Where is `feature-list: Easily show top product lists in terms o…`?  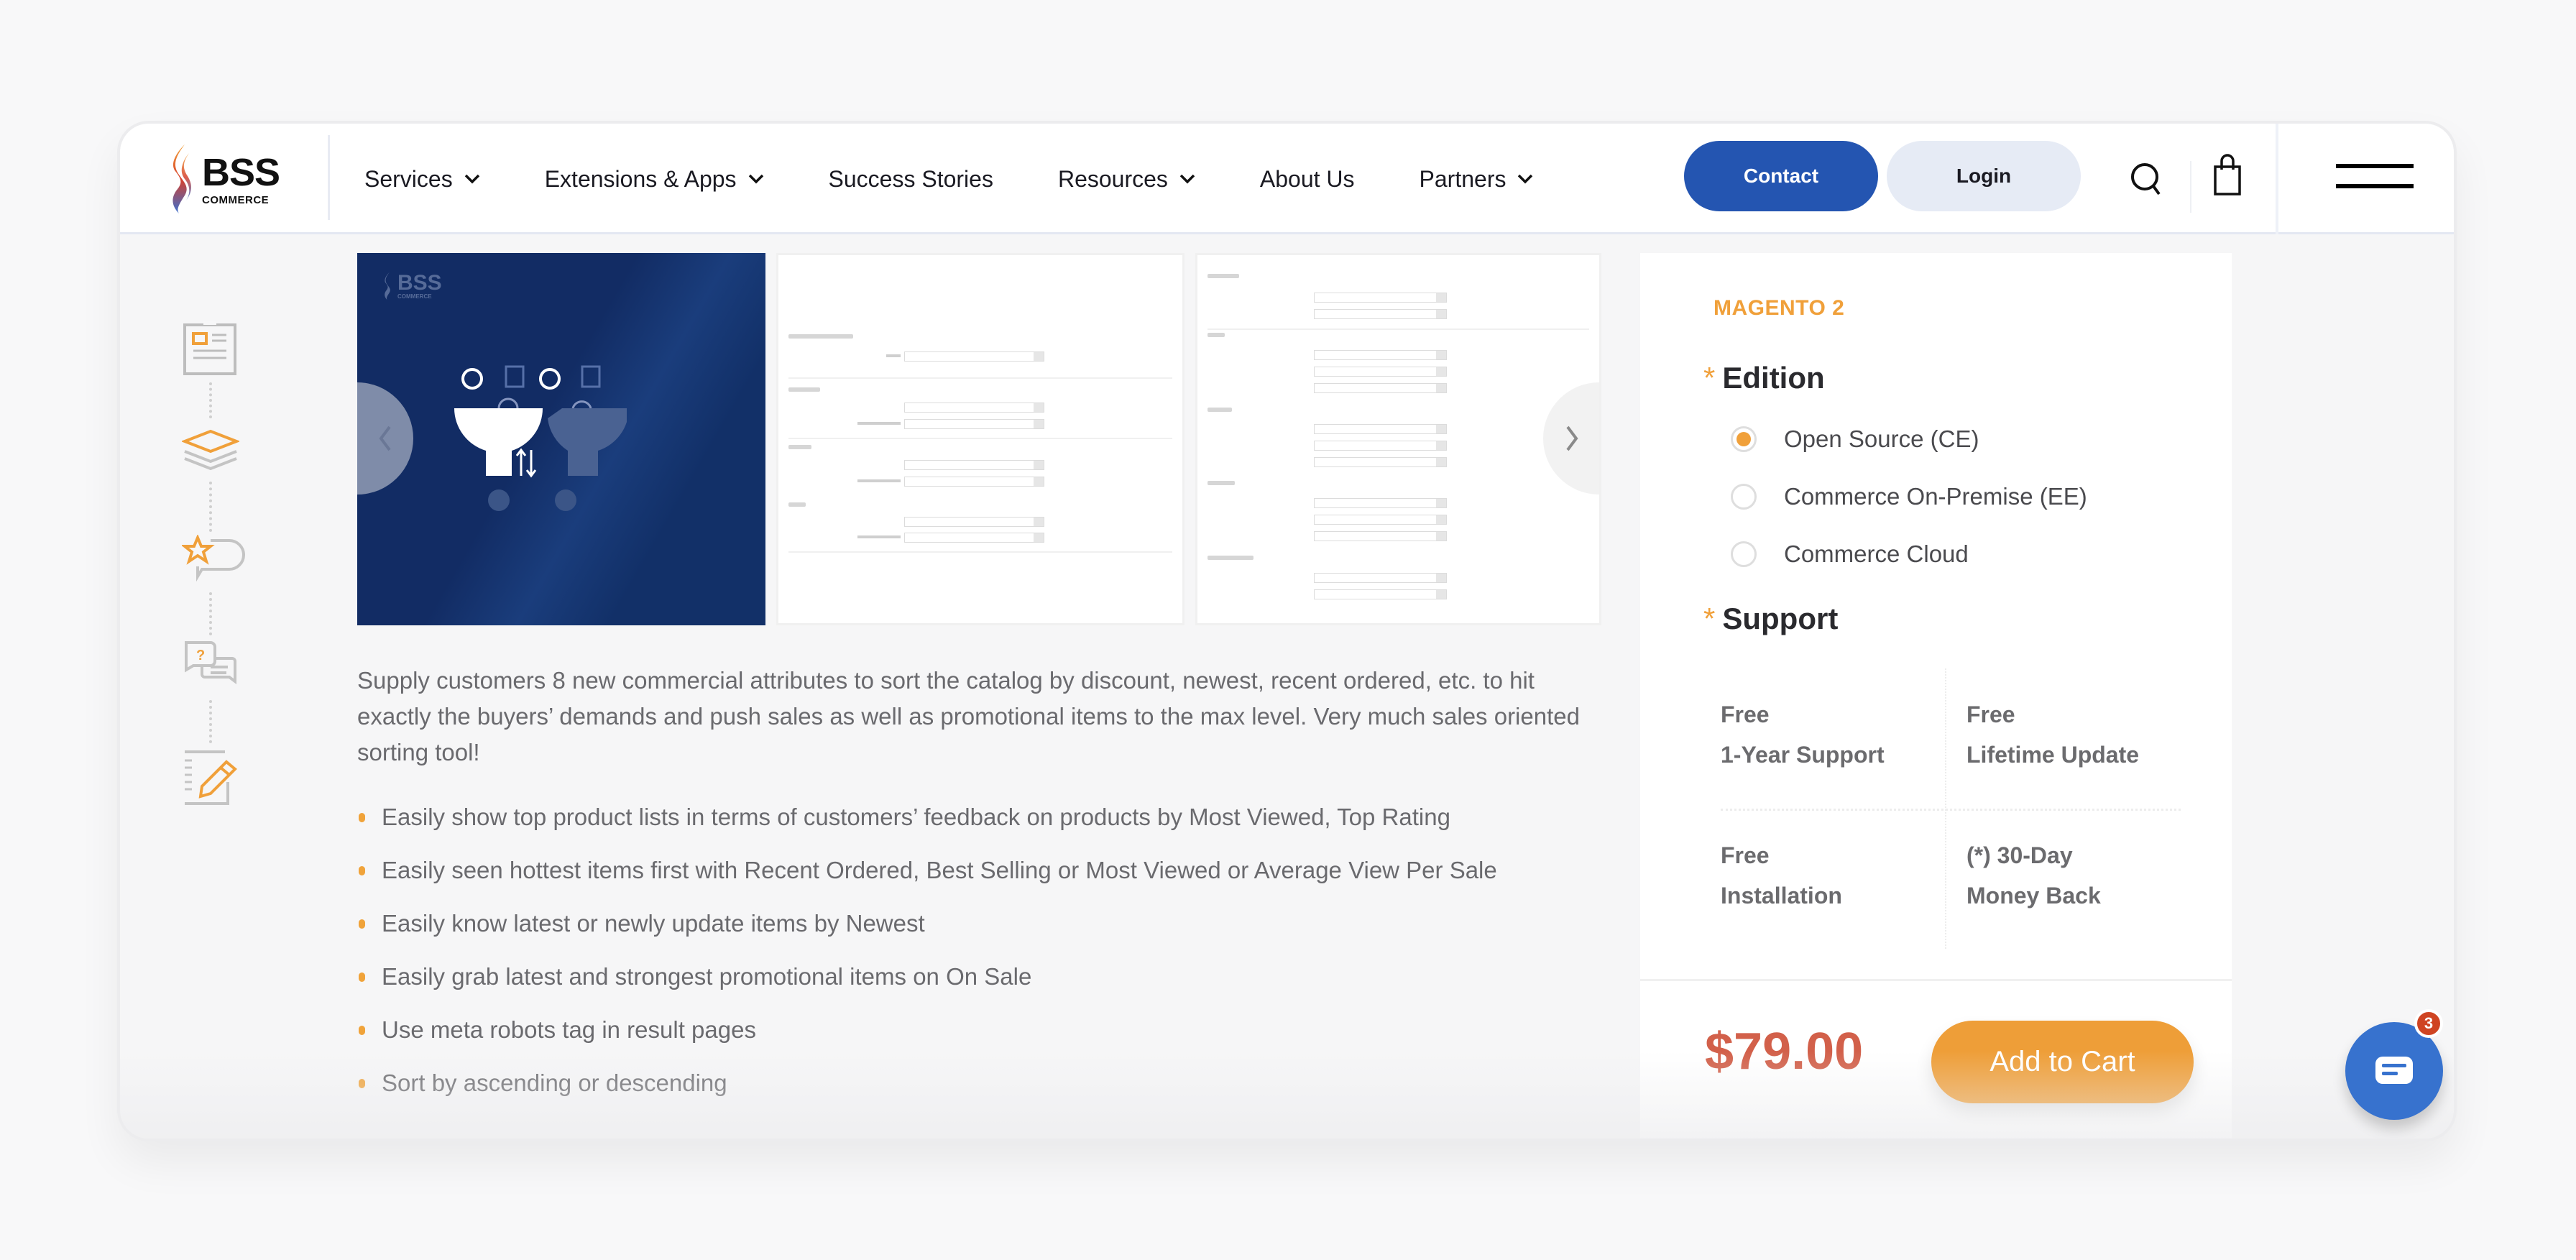
feature-list: Easily show top product lists in terms o… is located at coordinates (982, 950).